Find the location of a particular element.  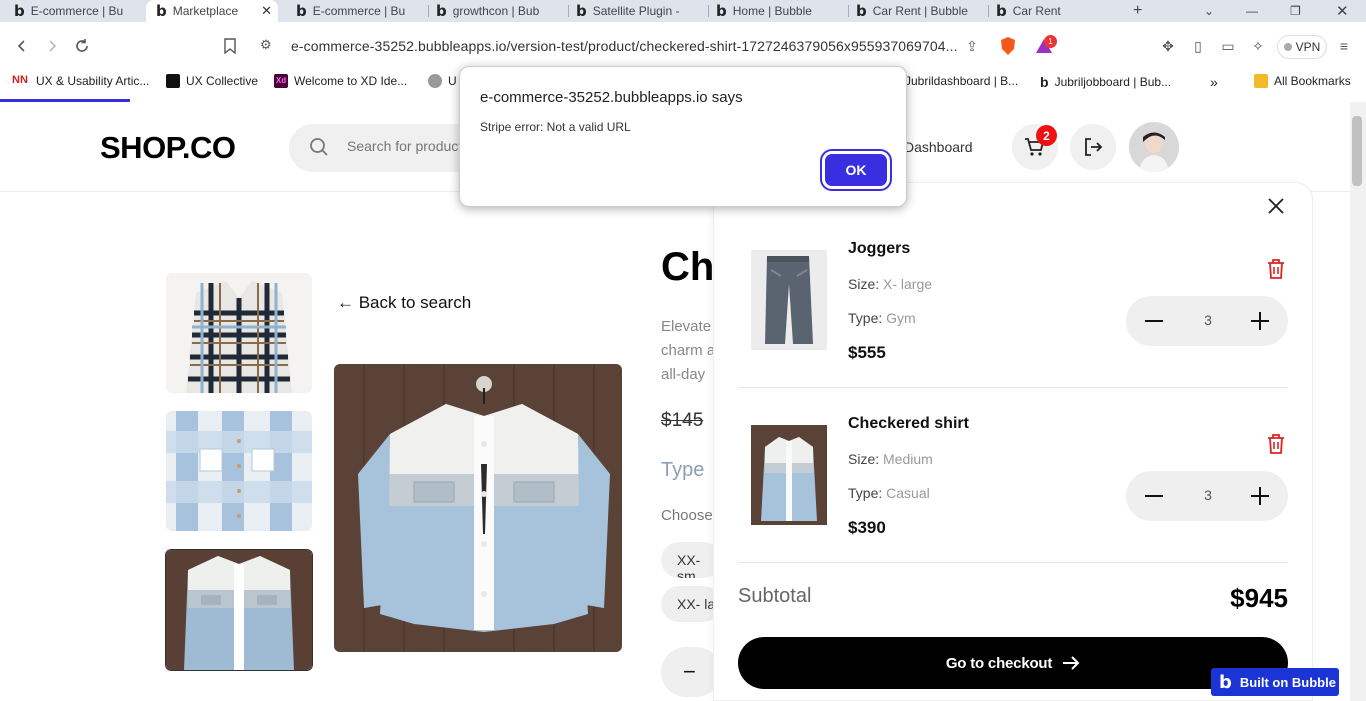

share-icon: ⇪ is located at coordinates (972, 46).